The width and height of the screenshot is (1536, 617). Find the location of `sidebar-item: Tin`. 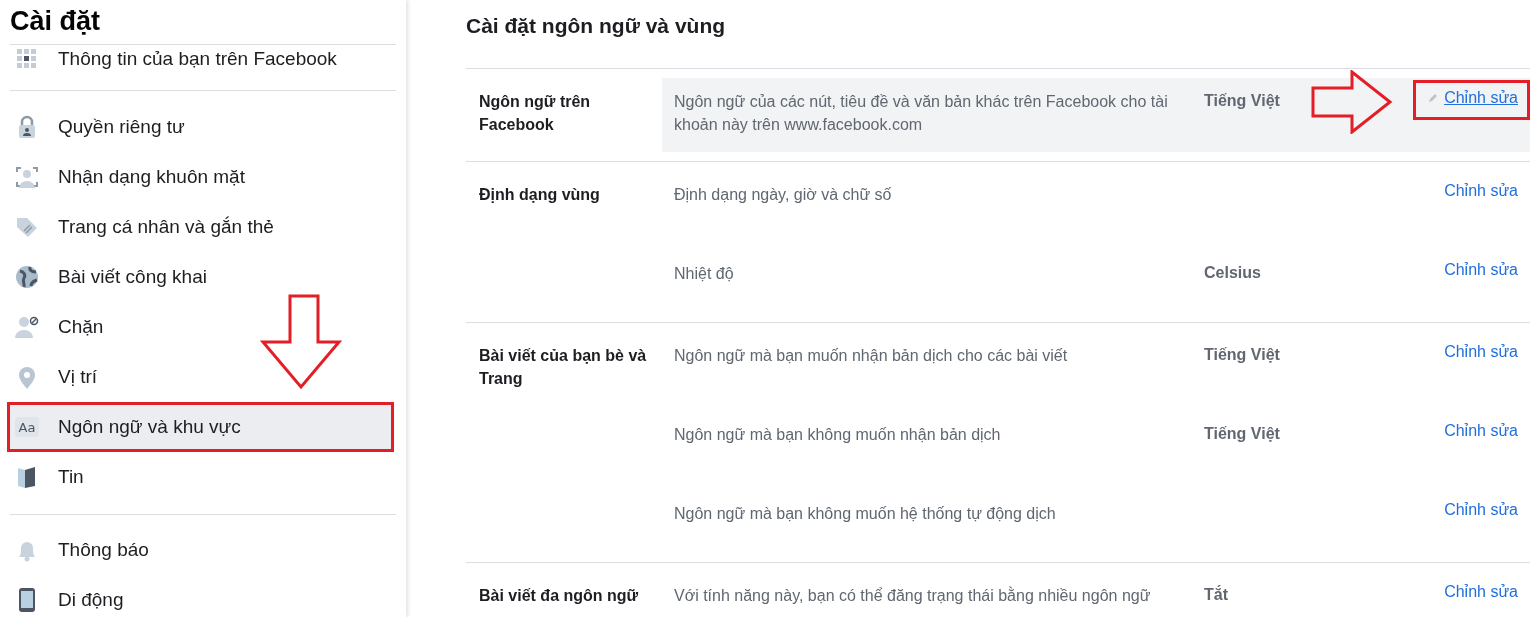

sidebar-item: Tin is located at coordinates (200, 477).